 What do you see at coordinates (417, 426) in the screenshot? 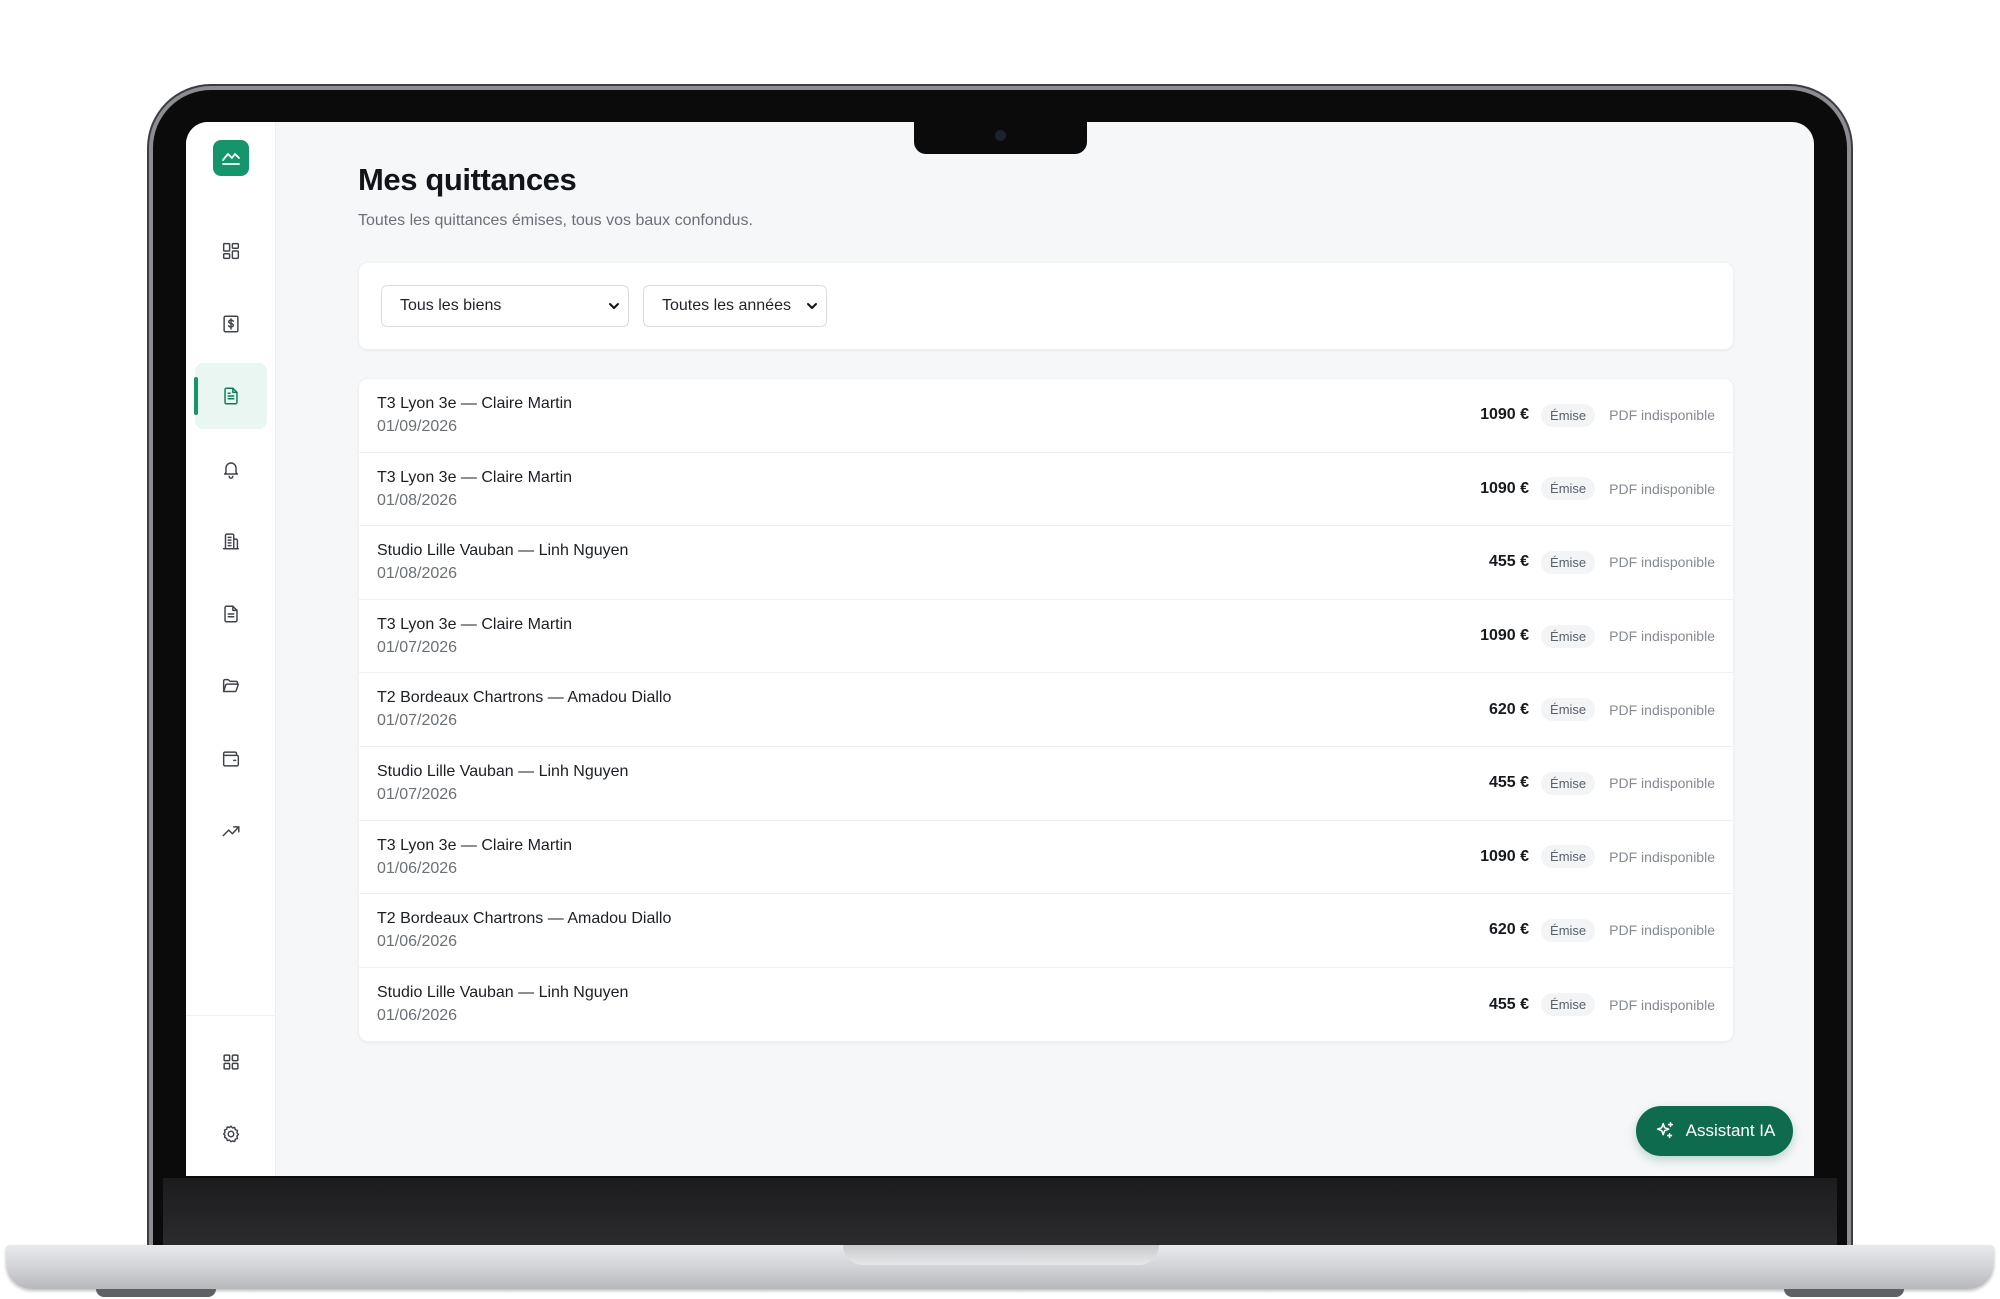
I see `receipt-date: 01/09/2026` at bounding box center [417, 426].